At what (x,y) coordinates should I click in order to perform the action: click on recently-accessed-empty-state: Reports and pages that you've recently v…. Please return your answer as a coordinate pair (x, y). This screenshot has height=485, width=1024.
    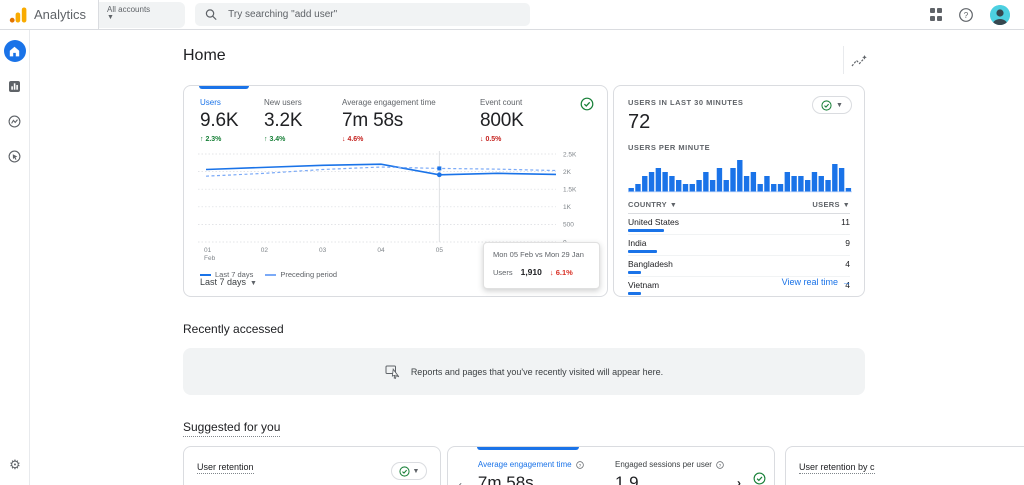
    Looking at the image, I should click on (524, 371).